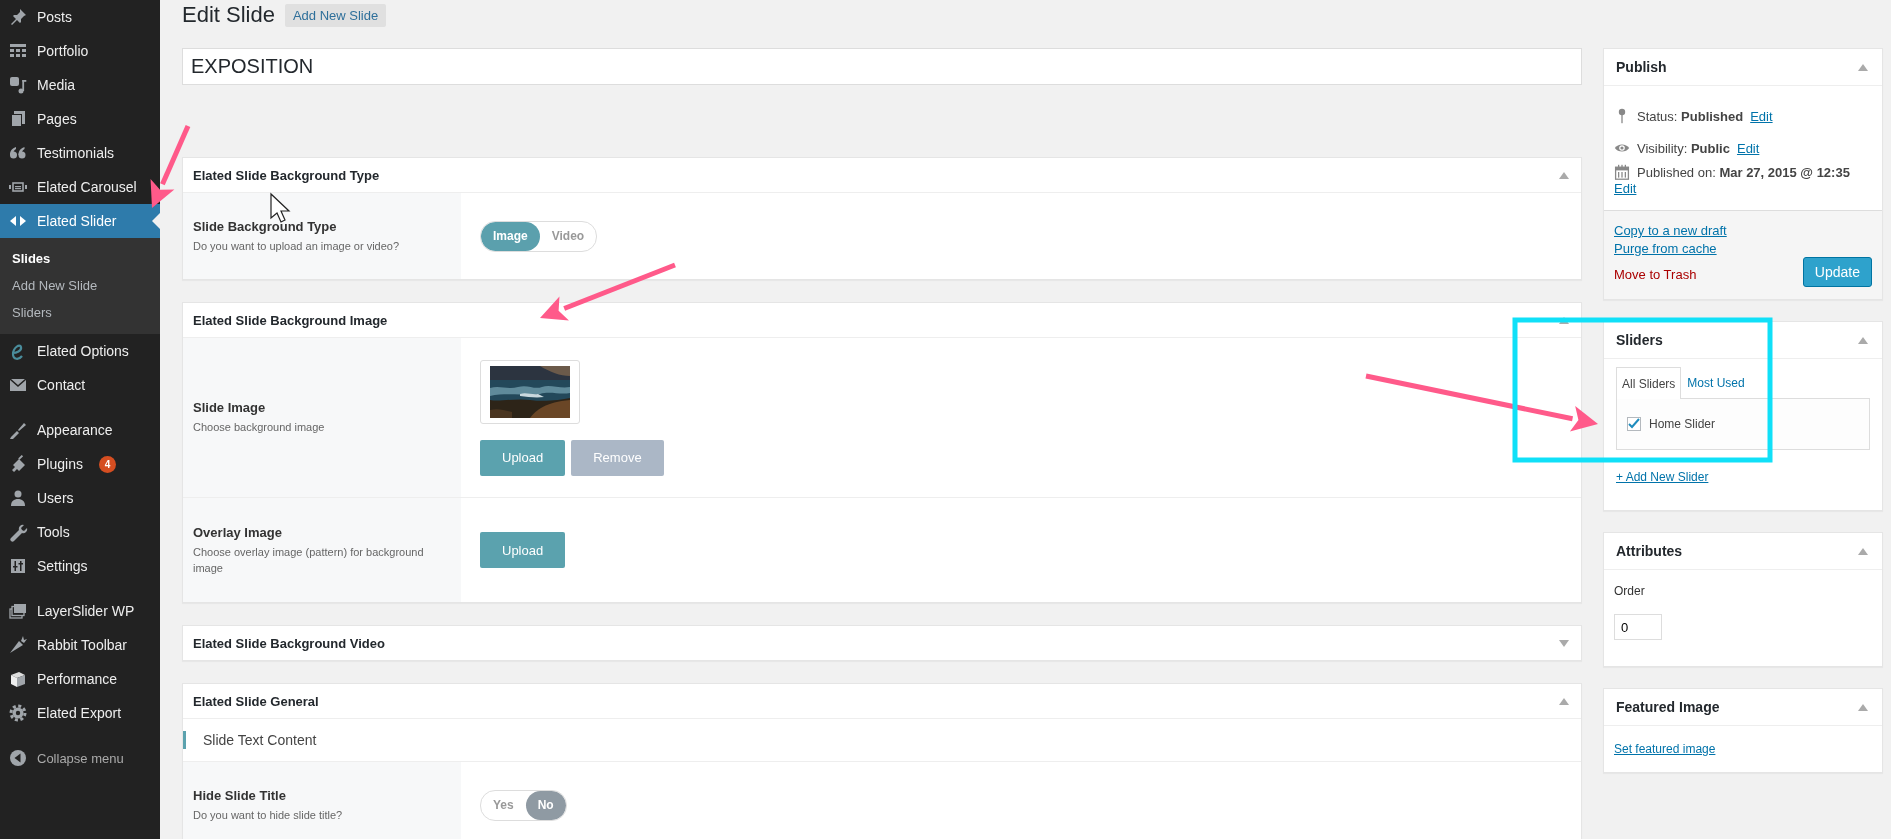 Image resolution: width=1891 pixels, height=839 pixels. Describe the element at coordinates (80, 566) in the screenshot. I see `menu-item: Settings` at that location.